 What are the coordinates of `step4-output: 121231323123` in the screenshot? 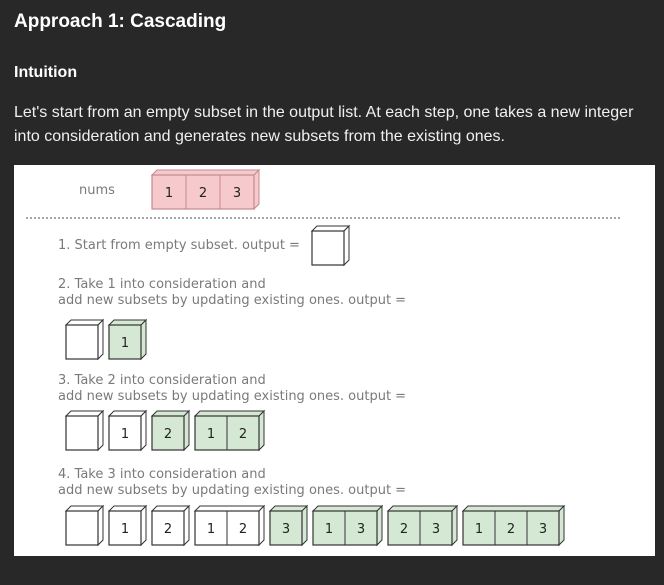 It's located at (315, 525).